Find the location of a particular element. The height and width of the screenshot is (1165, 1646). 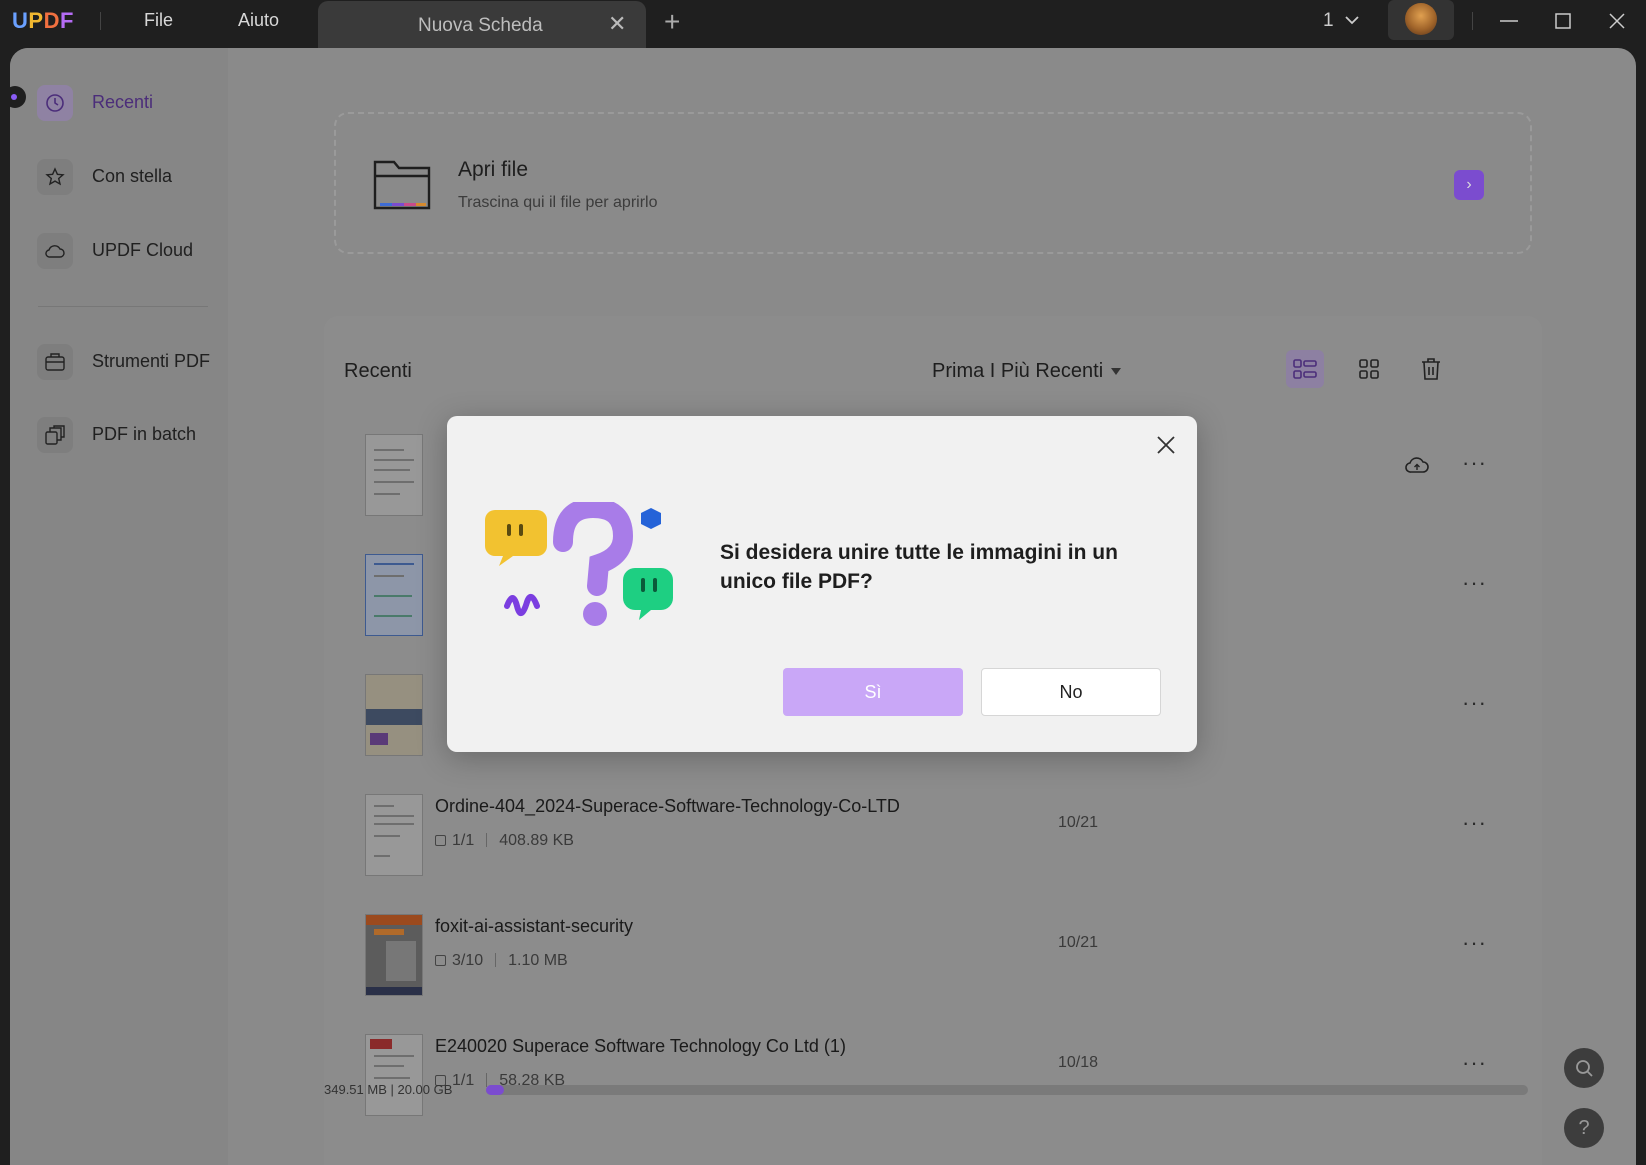

search-icon is located at coordinates (1584, 1068).